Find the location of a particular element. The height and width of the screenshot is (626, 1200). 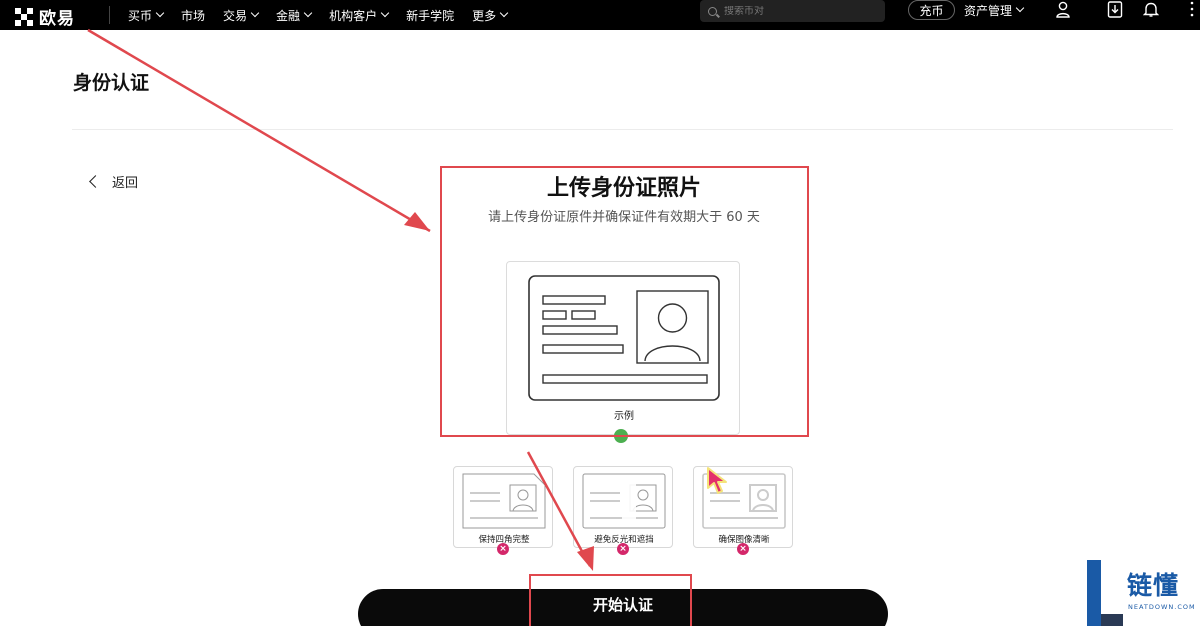

logo-mark-icon is located at coordinates (24, 16).